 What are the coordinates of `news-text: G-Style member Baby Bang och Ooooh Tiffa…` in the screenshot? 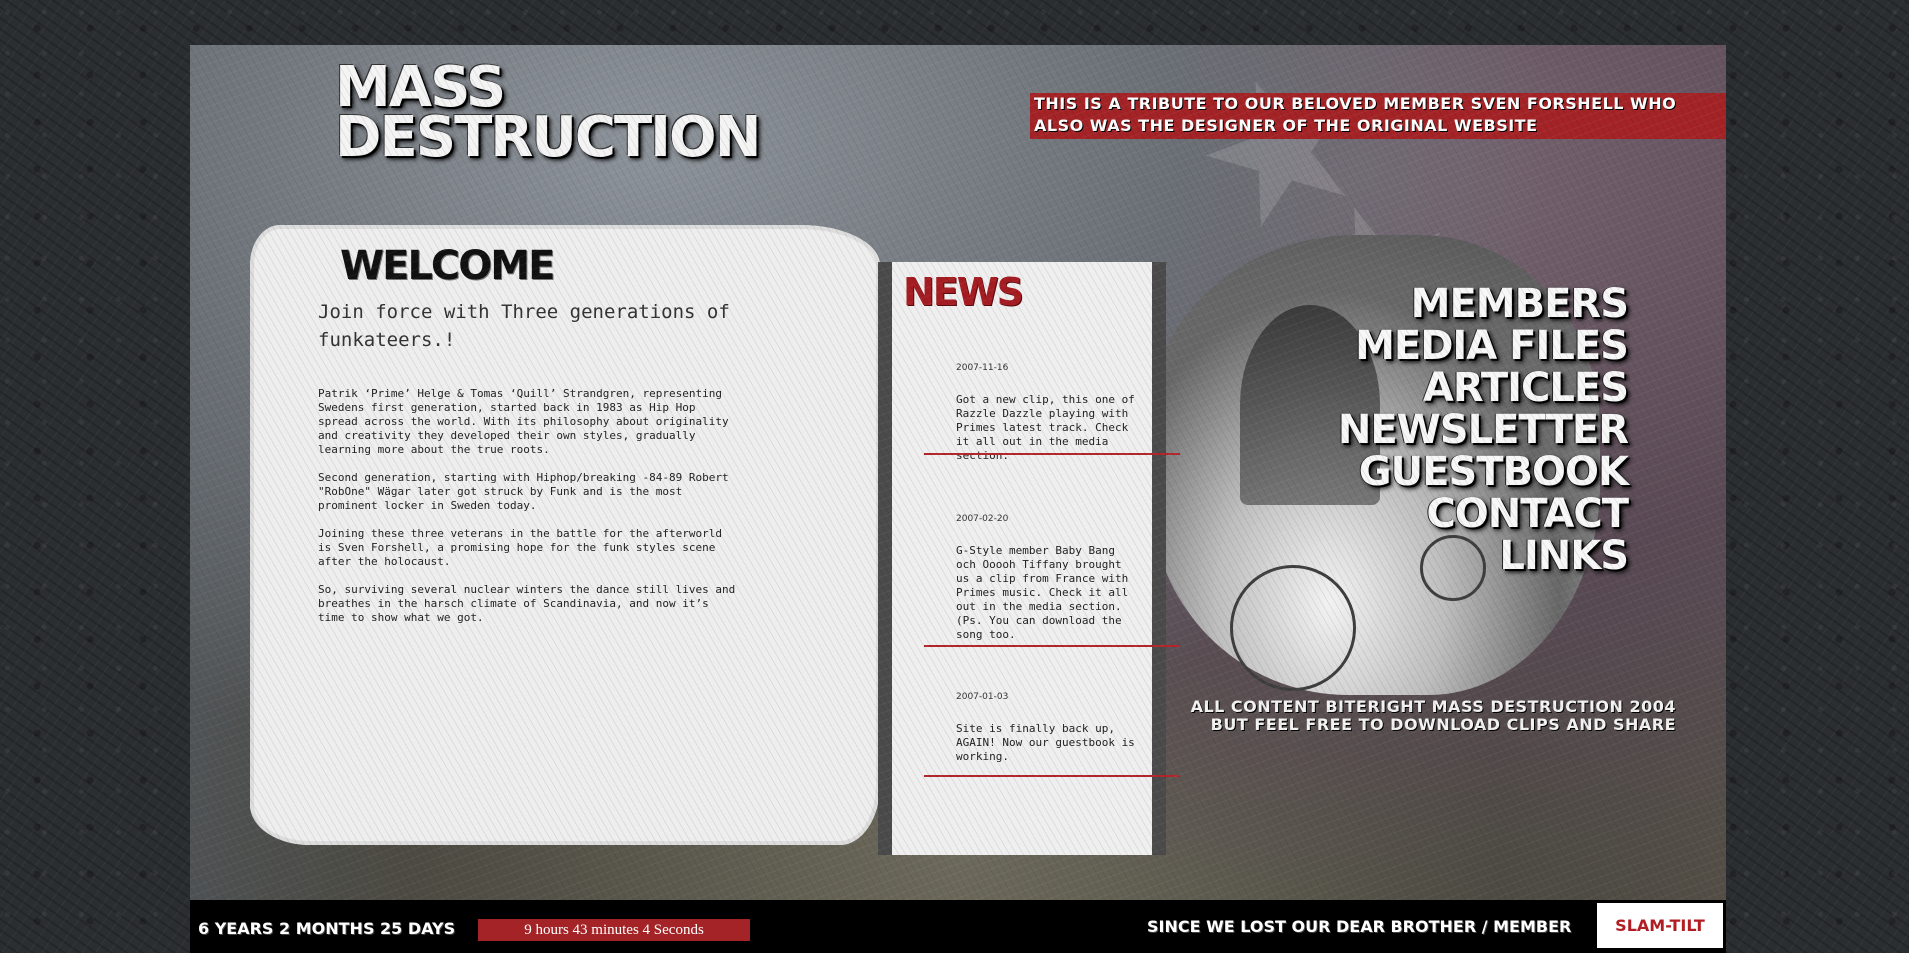 It's located at (1042, 592).